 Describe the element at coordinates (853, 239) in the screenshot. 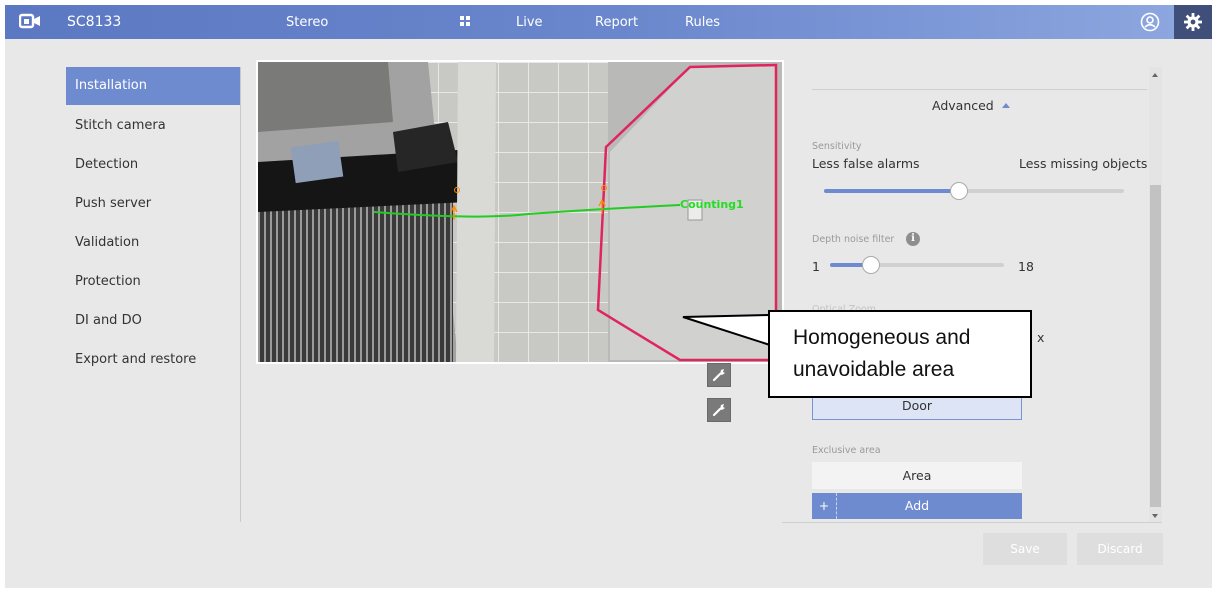

I see `depth-noise-label: Depth noise filter` at that location.